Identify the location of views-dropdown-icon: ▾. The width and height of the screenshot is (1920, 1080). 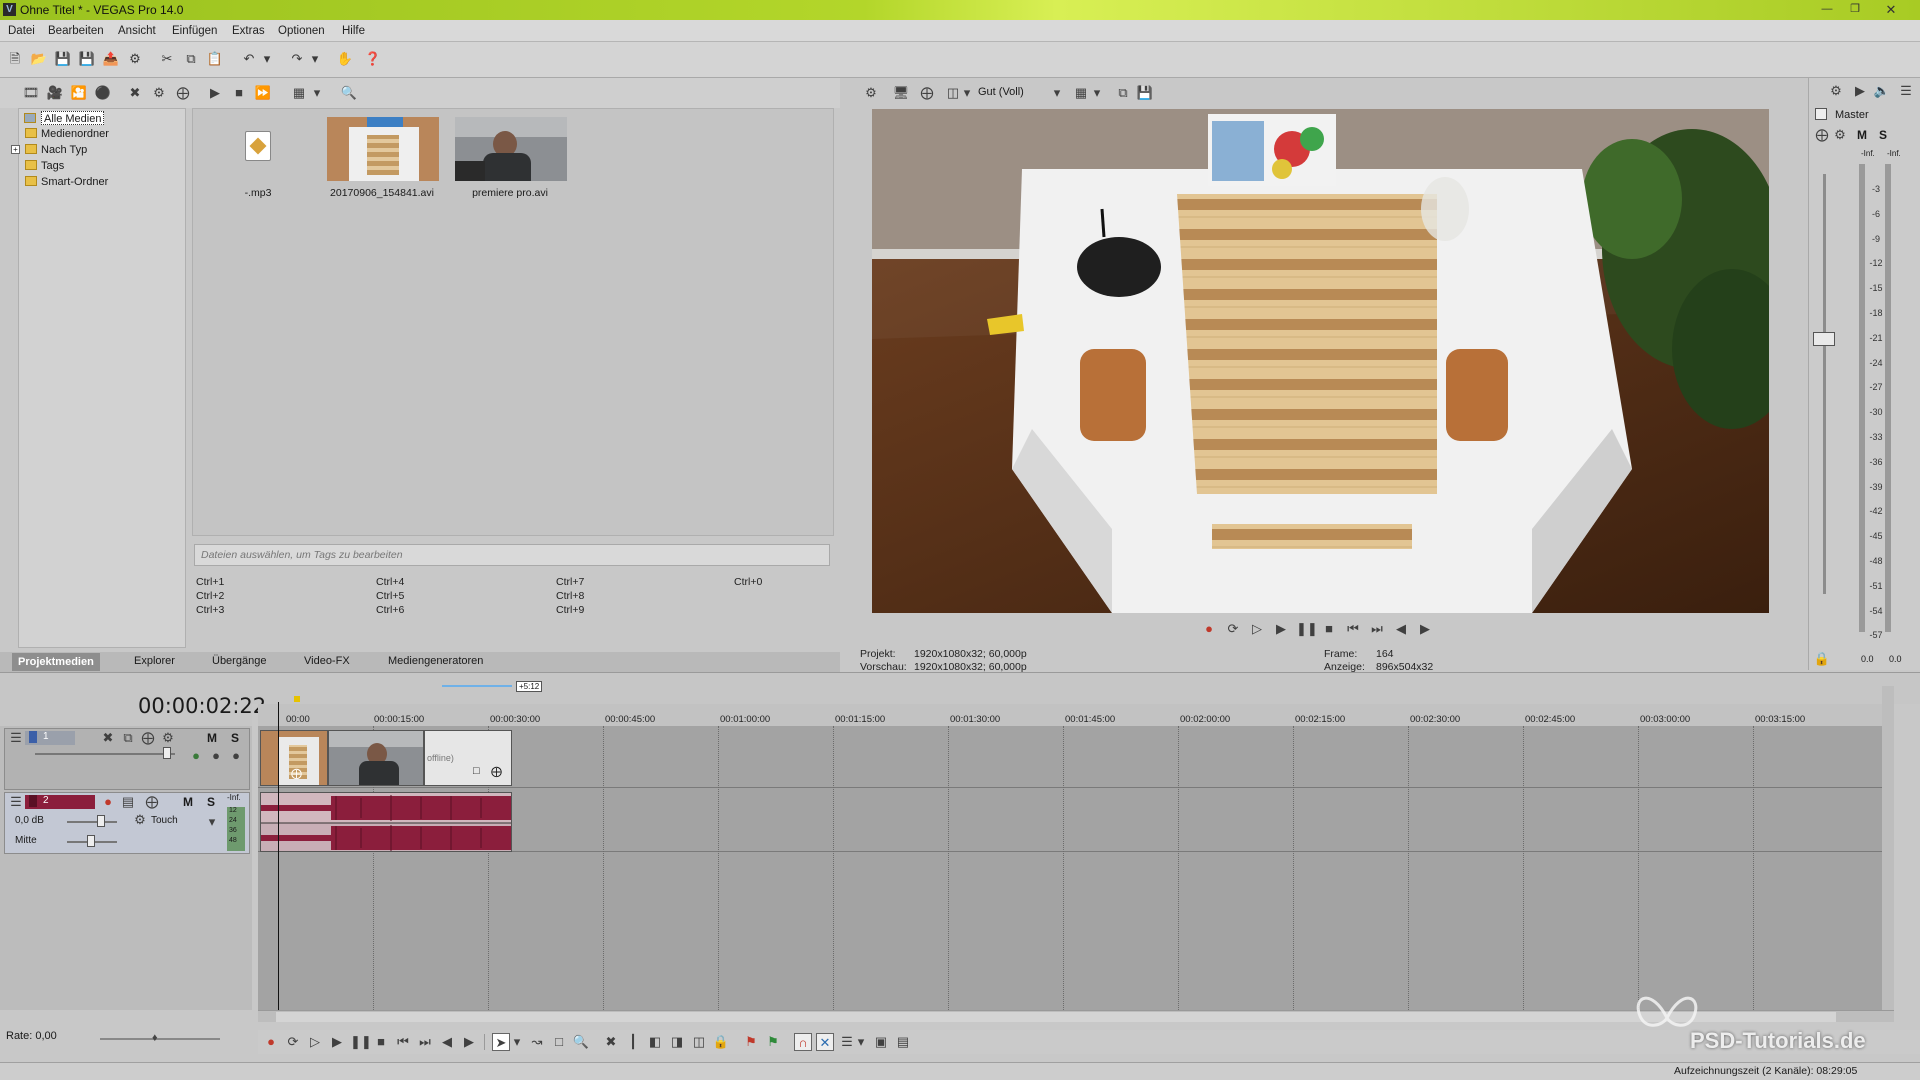
(317, 93).